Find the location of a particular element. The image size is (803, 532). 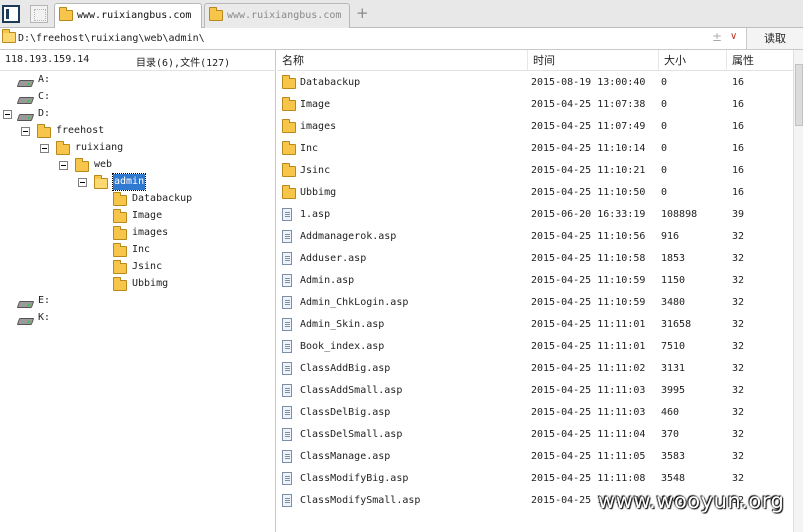

cell-time: 2015-04-25 11:07:49 is located at coordinates (588, 126).